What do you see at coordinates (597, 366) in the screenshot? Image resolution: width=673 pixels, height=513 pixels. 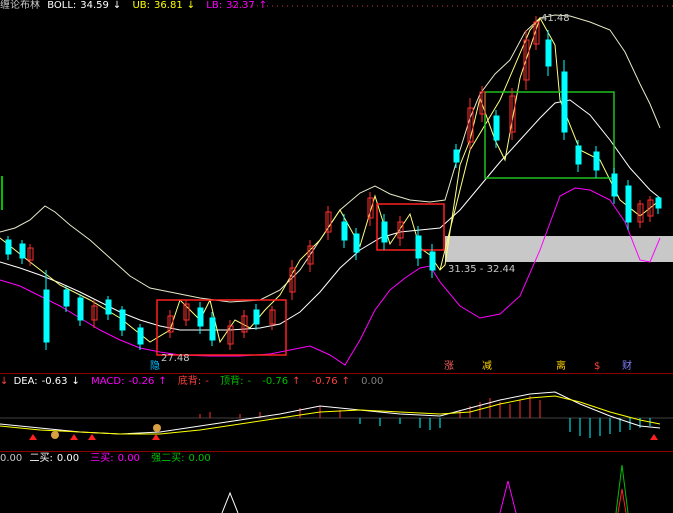 I see `signal-tag-dollar: $` at bounding box center [597, 366].